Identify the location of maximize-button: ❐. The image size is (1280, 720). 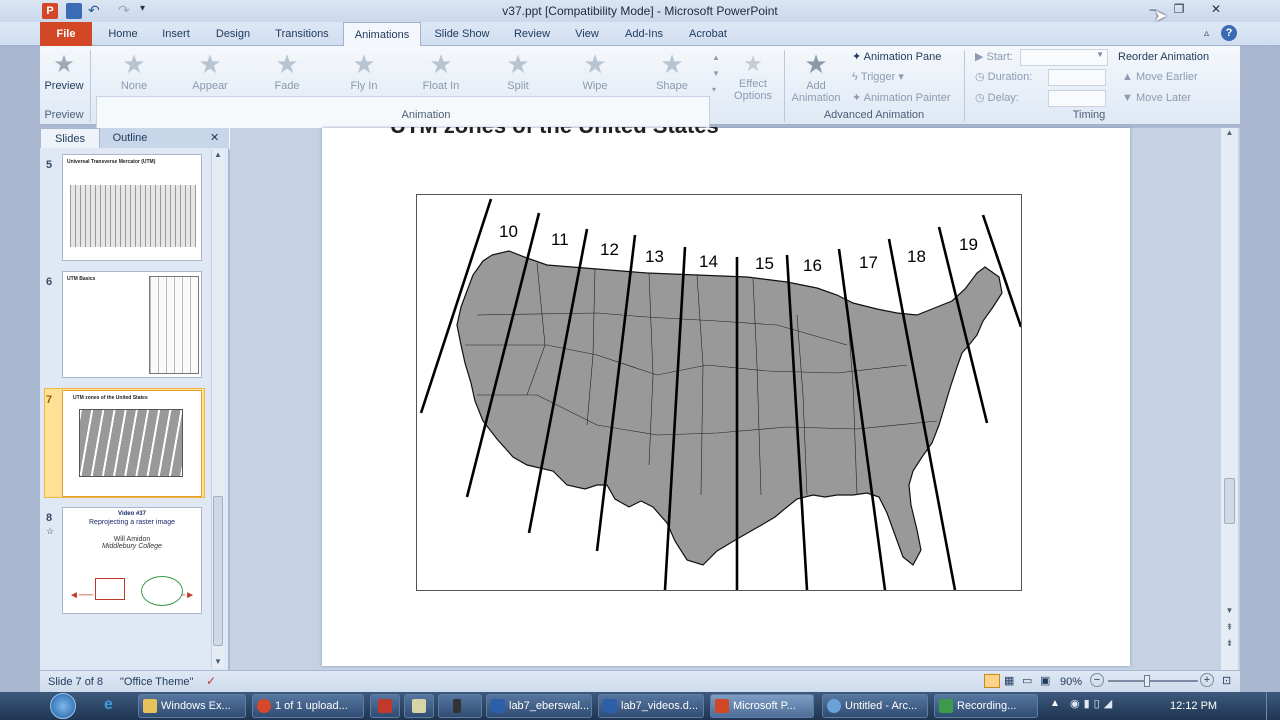
(1179, 9).